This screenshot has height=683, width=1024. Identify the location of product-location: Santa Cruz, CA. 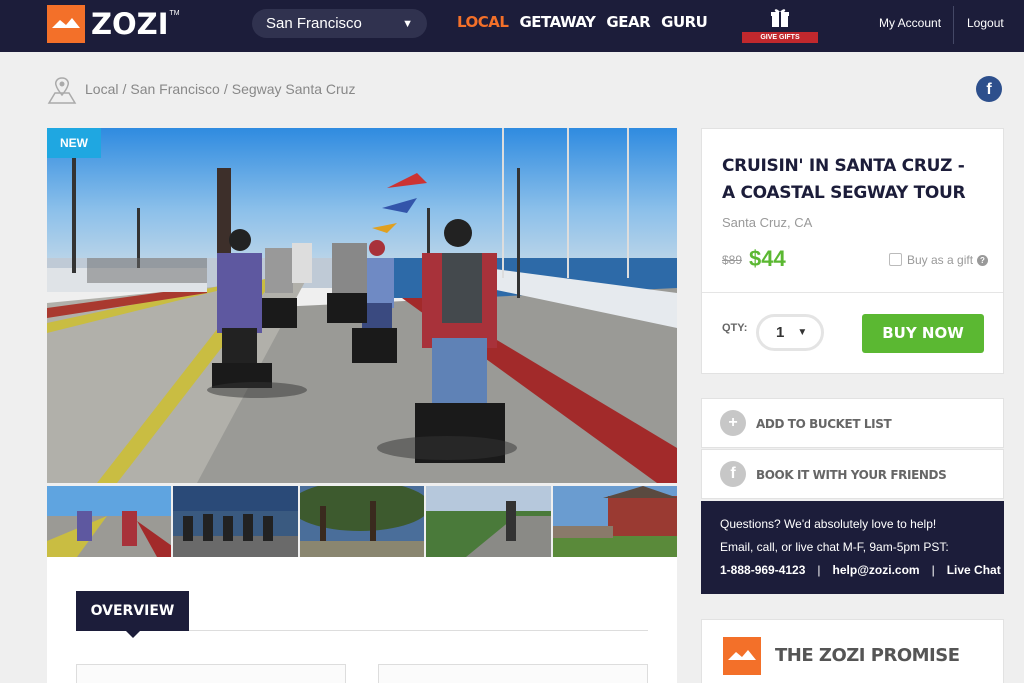
(767, 222).